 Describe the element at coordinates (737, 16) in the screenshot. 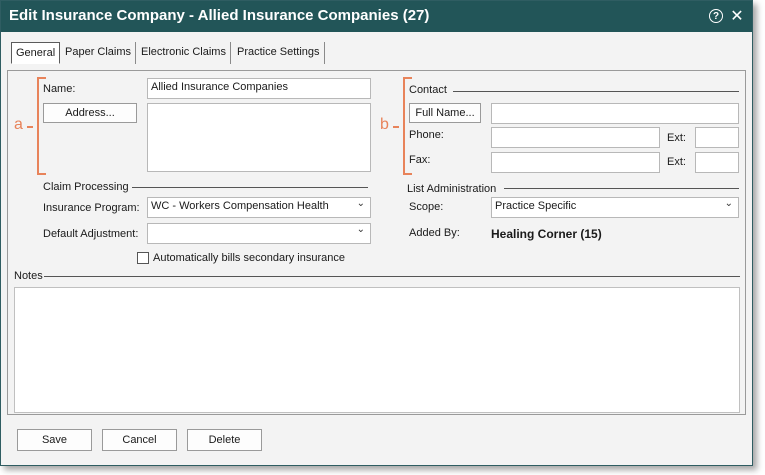

I see `close-icon: ✕` at that location.